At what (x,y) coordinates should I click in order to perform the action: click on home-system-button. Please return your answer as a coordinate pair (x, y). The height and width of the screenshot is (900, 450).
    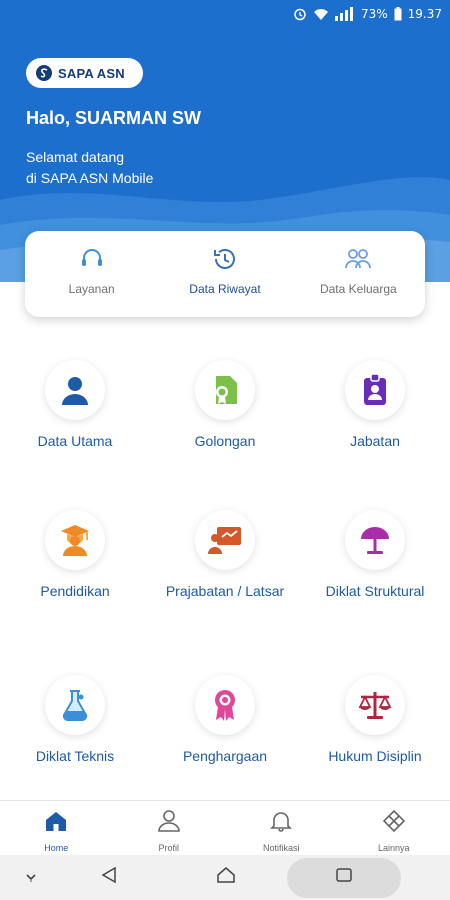
    Looking at the image, I should click on (226, 877).